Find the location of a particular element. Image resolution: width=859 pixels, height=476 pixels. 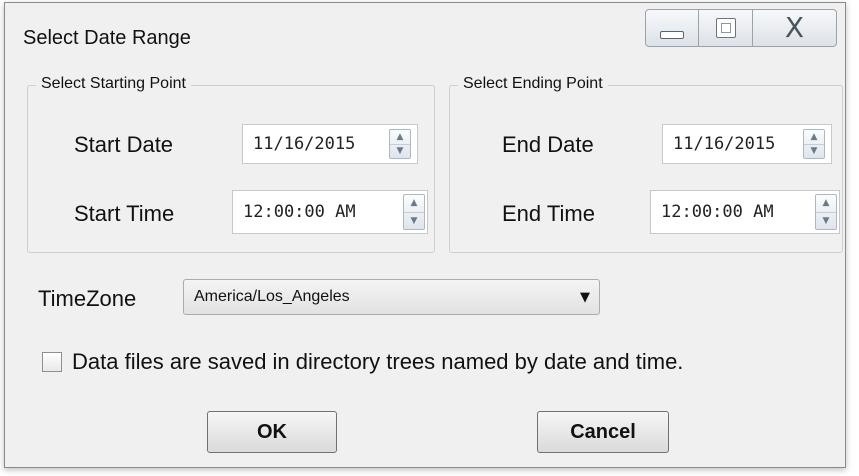

end-date-label: End Date is located at coordinates (548, 144).